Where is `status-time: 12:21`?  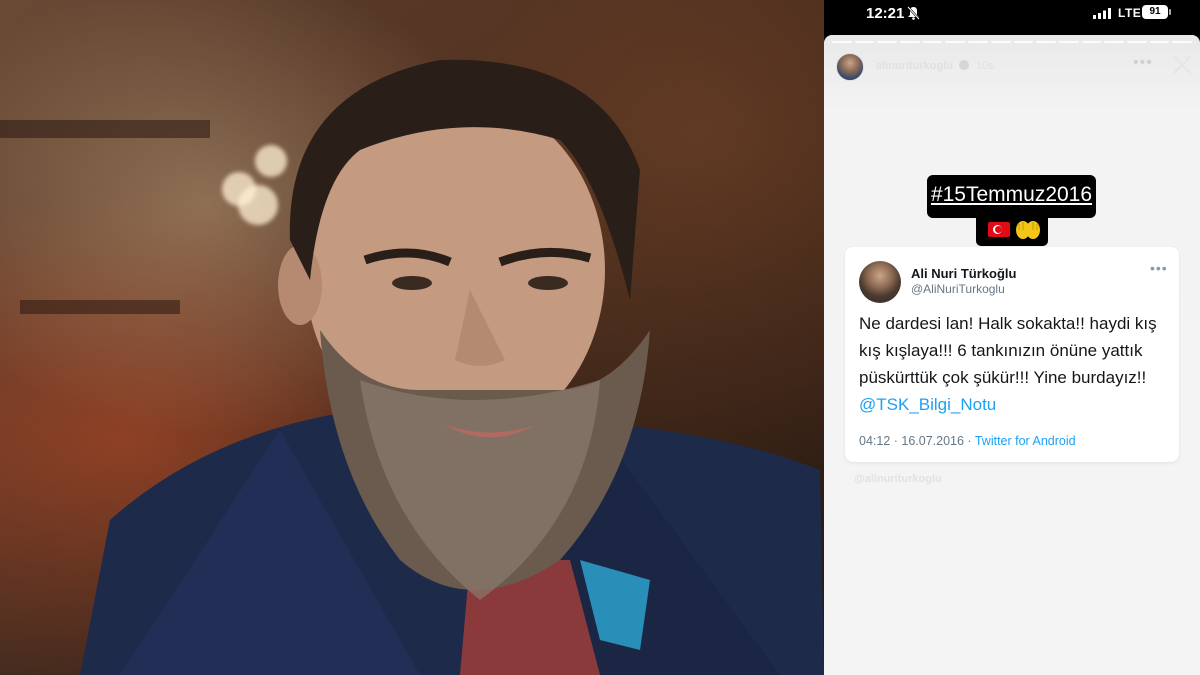
status-time: 12:21 is located at coordinates (885, 13).